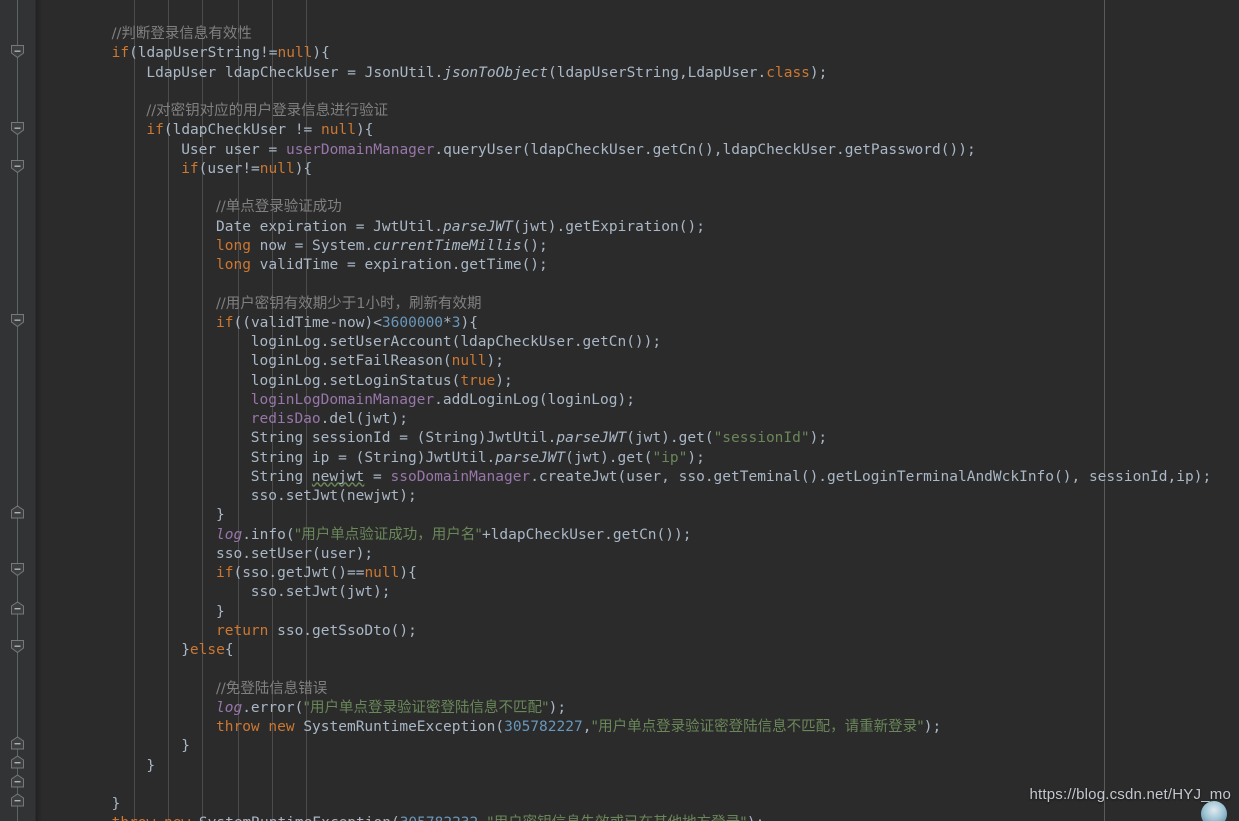  I want to click on token-id: System., so click(343, 245).